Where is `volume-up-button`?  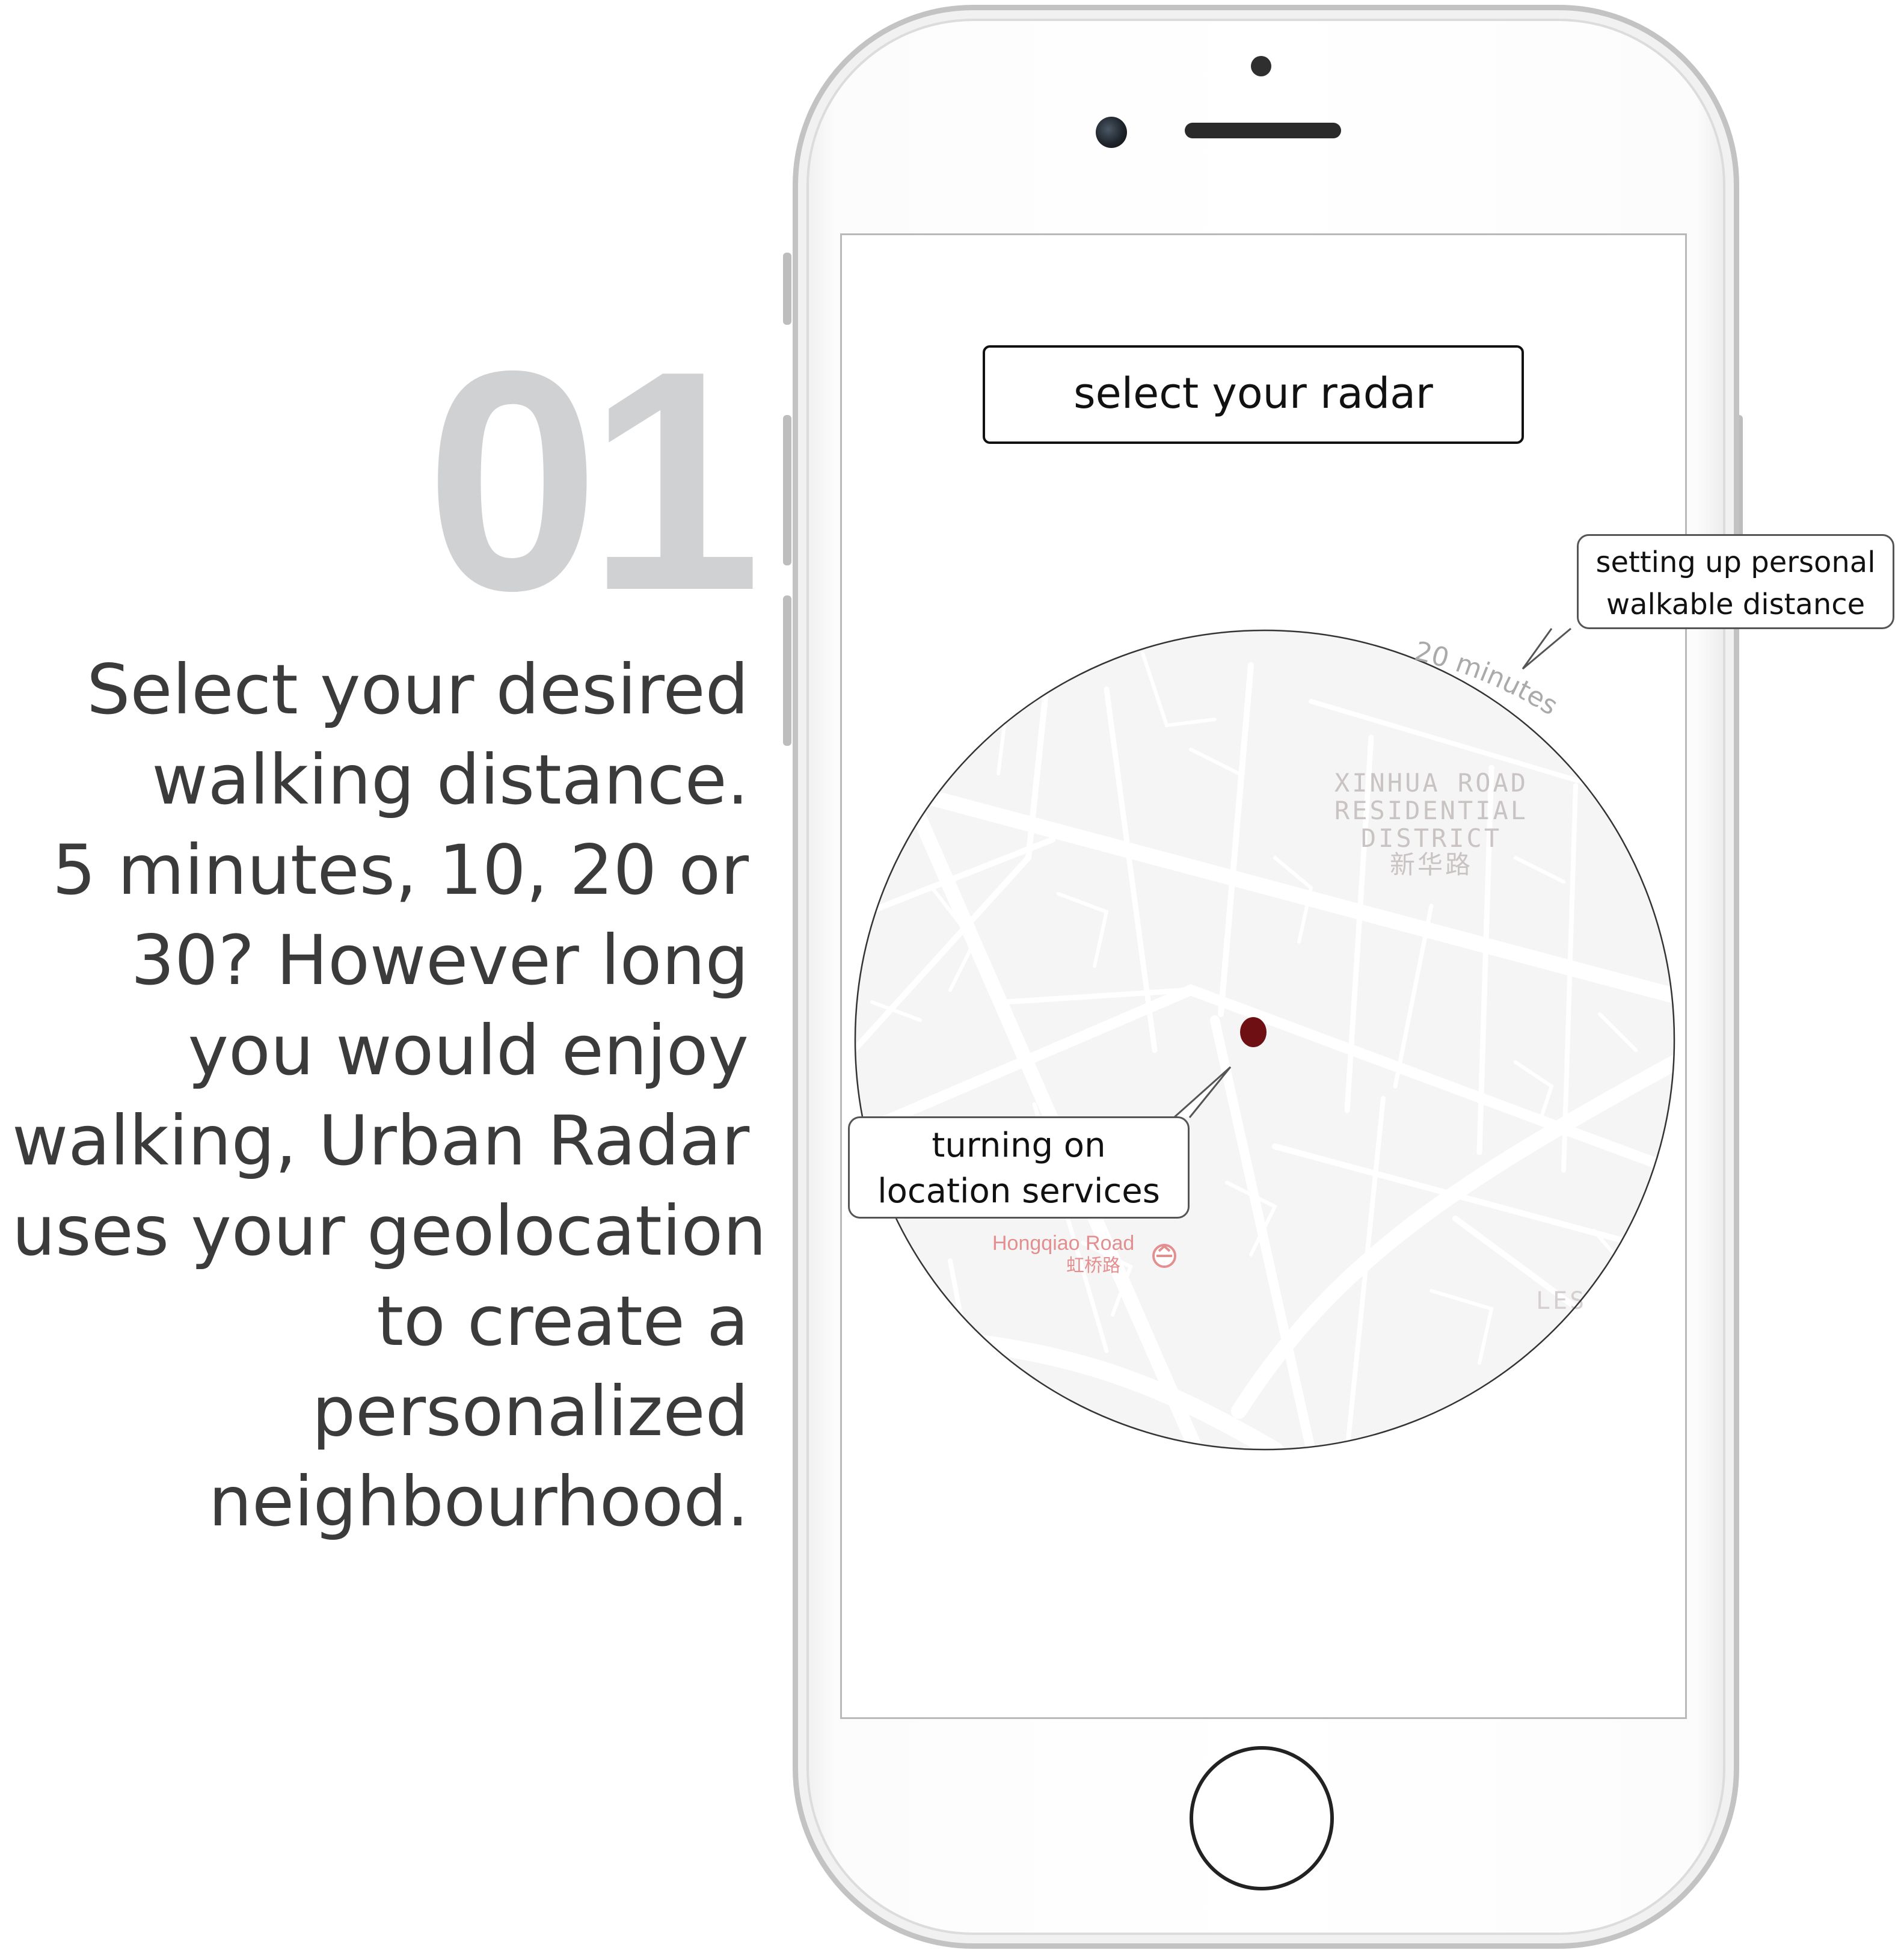 volume-up-button is located at coordinates (787, 490).